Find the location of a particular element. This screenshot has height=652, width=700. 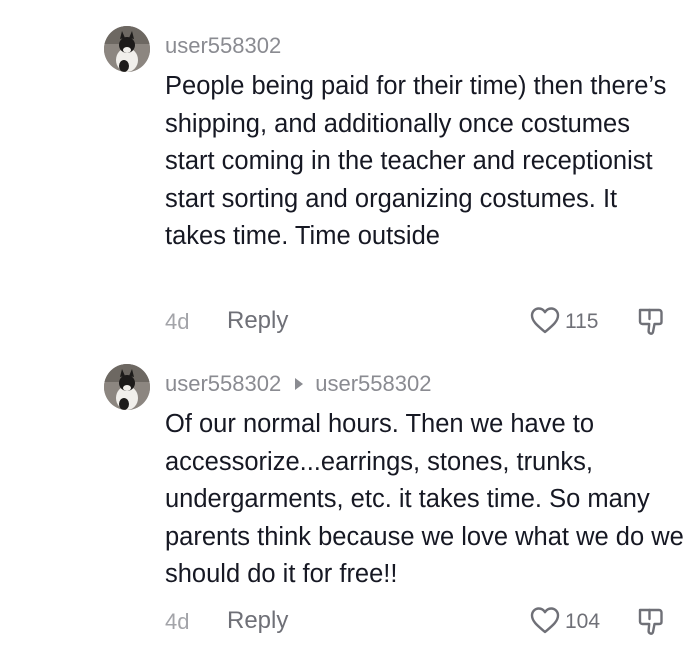

triangle-right-icon is located at coordinates (299, 384).